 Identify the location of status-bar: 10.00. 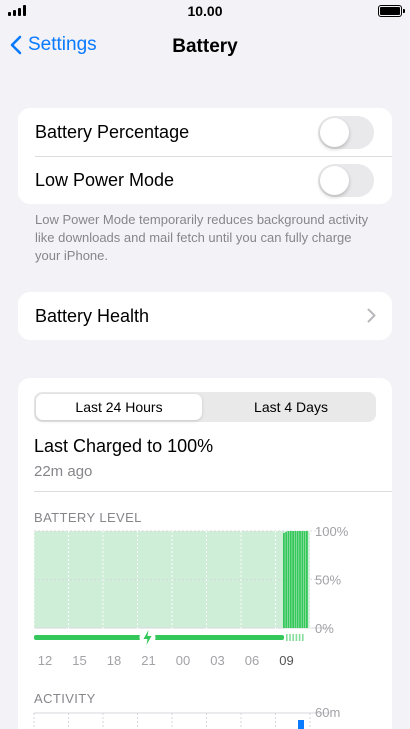
(205, 12).